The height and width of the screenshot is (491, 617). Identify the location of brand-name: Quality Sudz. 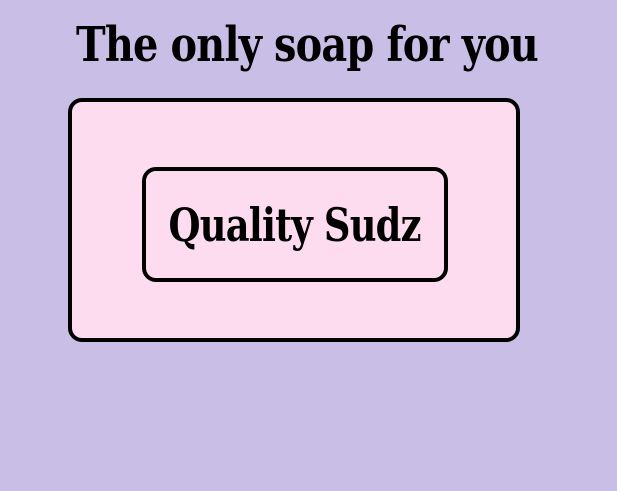
(295, 224).